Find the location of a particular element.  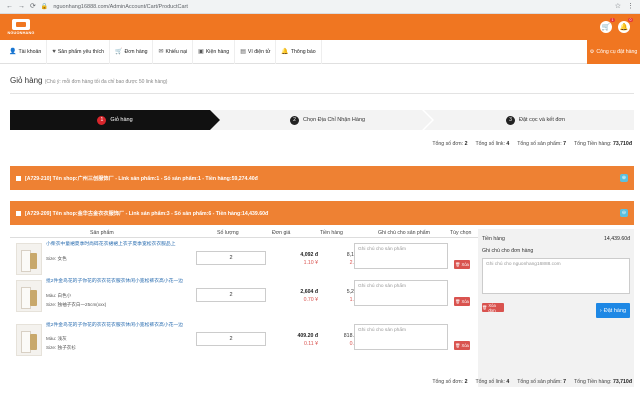

divider is located at coordinates (322, 93).